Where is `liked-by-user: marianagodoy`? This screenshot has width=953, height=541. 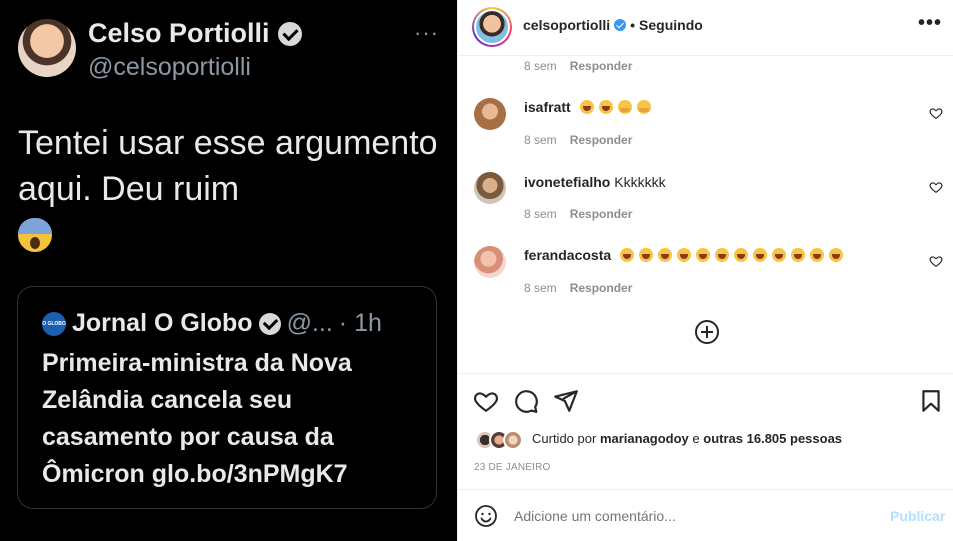
liked-by-user: marianagodoy is located at coordinates (644, 438).